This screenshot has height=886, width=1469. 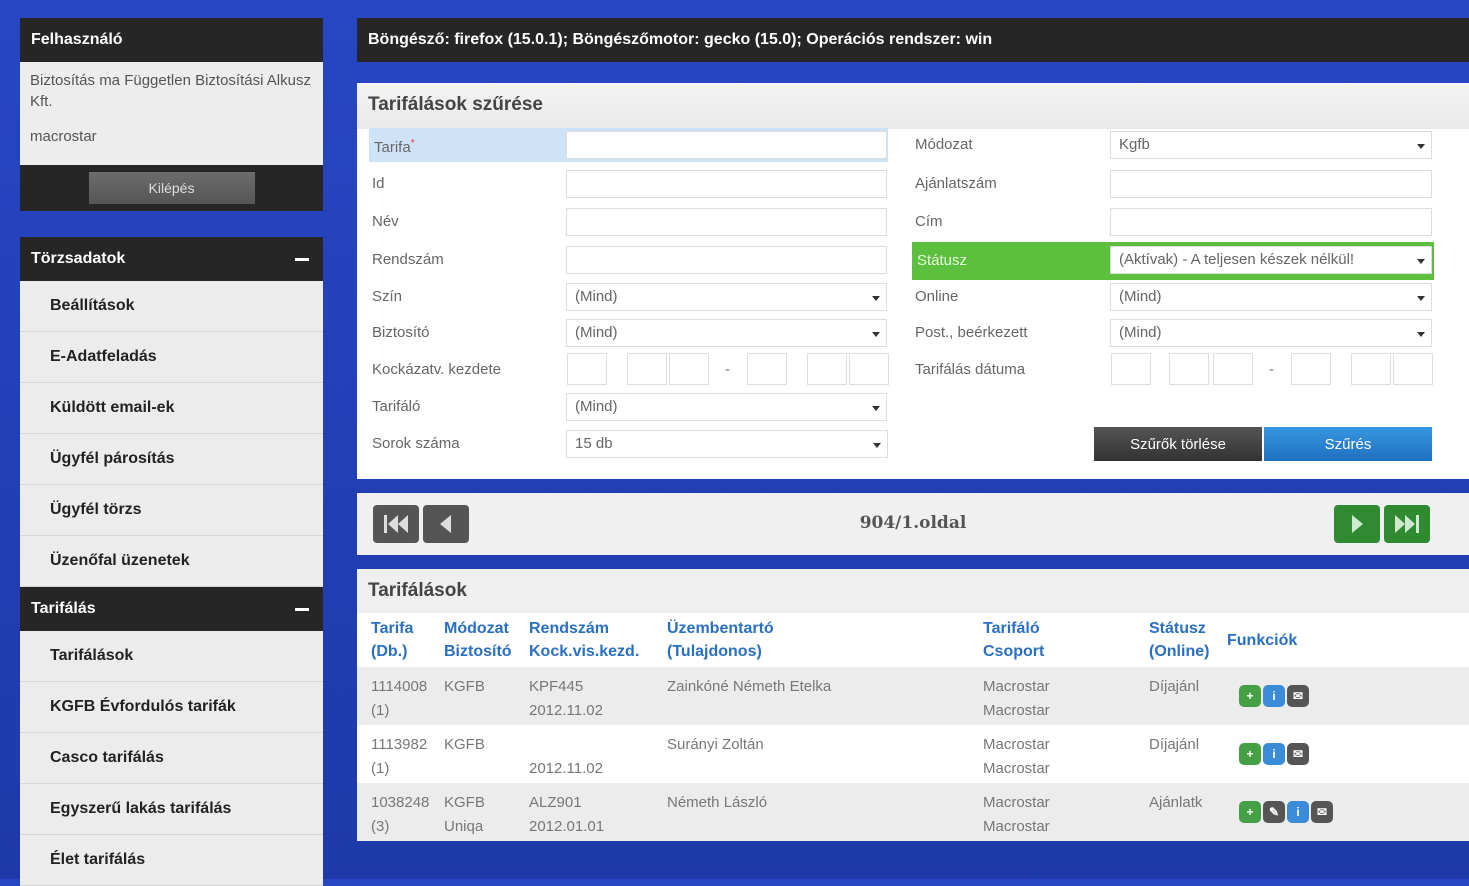 What do you see at coordinates (937, 296) in the screenshot?
I see `label-online: Online` at bounding box center [937, 296].